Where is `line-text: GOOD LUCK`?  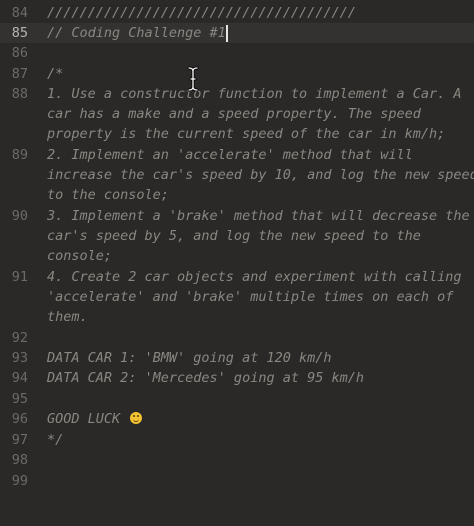 line-text: GOOD LUCK is located at coordinates (95, 419).